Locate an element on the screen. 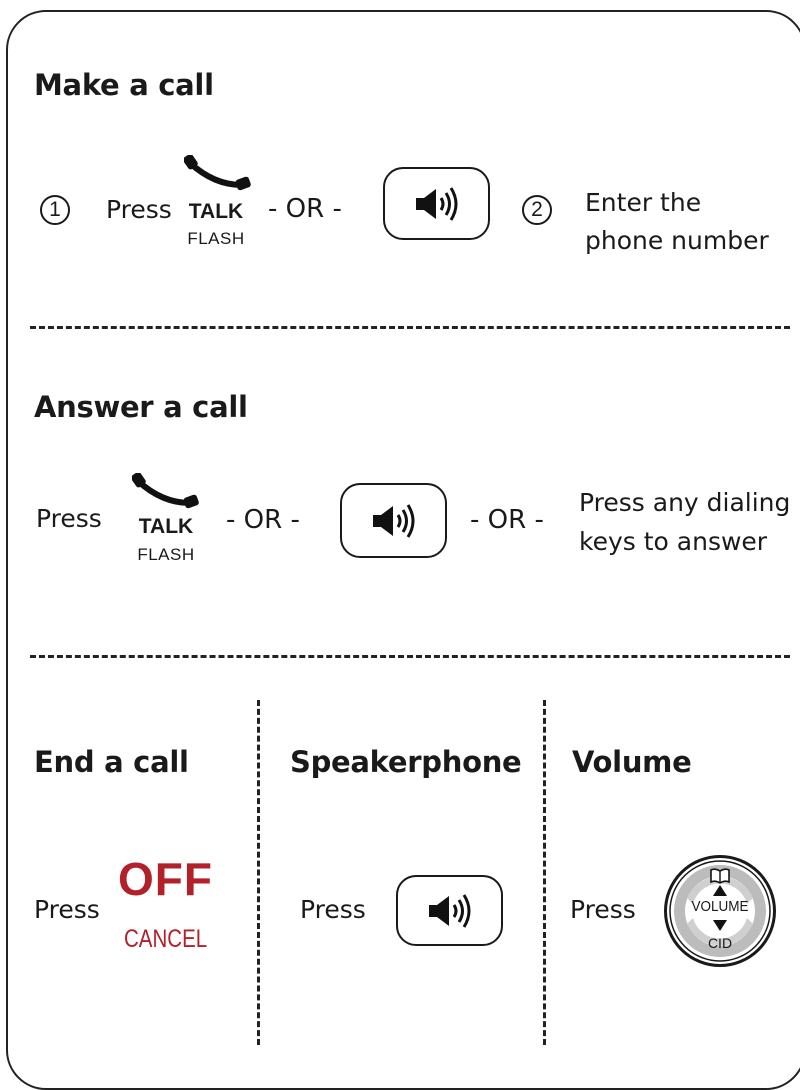  speaker-button-answer is located at coordinates (393, 520).